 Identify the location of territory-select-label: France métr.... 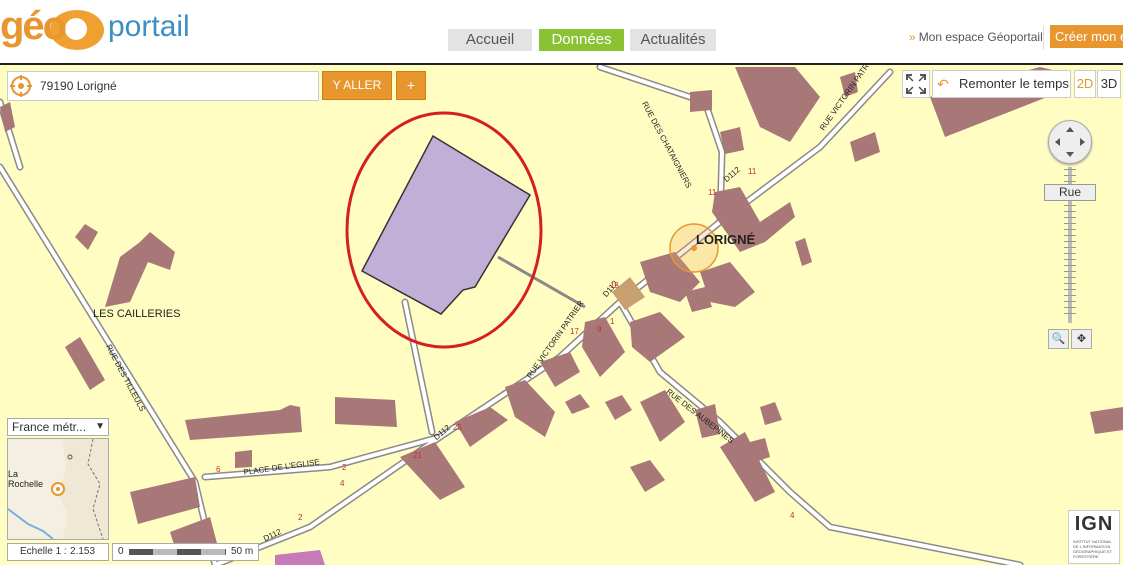
(49, 427).